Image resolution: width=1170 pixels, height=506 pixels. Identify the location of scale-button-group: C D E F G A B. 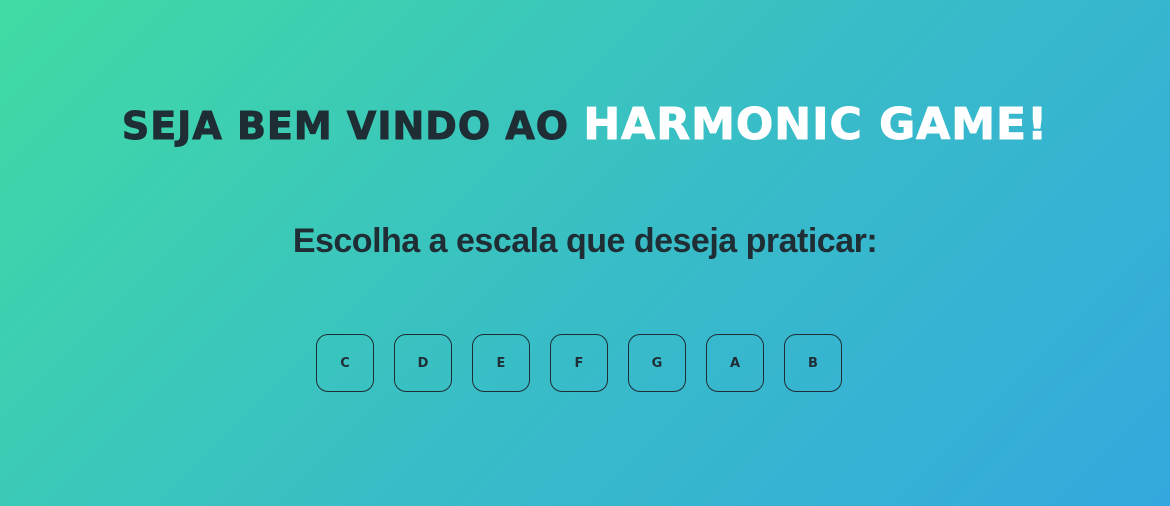
(579, 363).